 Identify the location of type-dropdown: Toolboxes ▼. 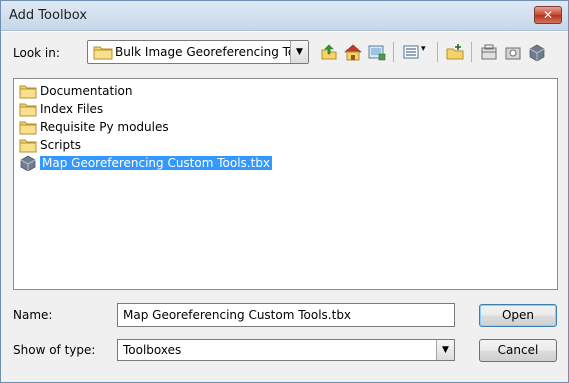
(286, 350).